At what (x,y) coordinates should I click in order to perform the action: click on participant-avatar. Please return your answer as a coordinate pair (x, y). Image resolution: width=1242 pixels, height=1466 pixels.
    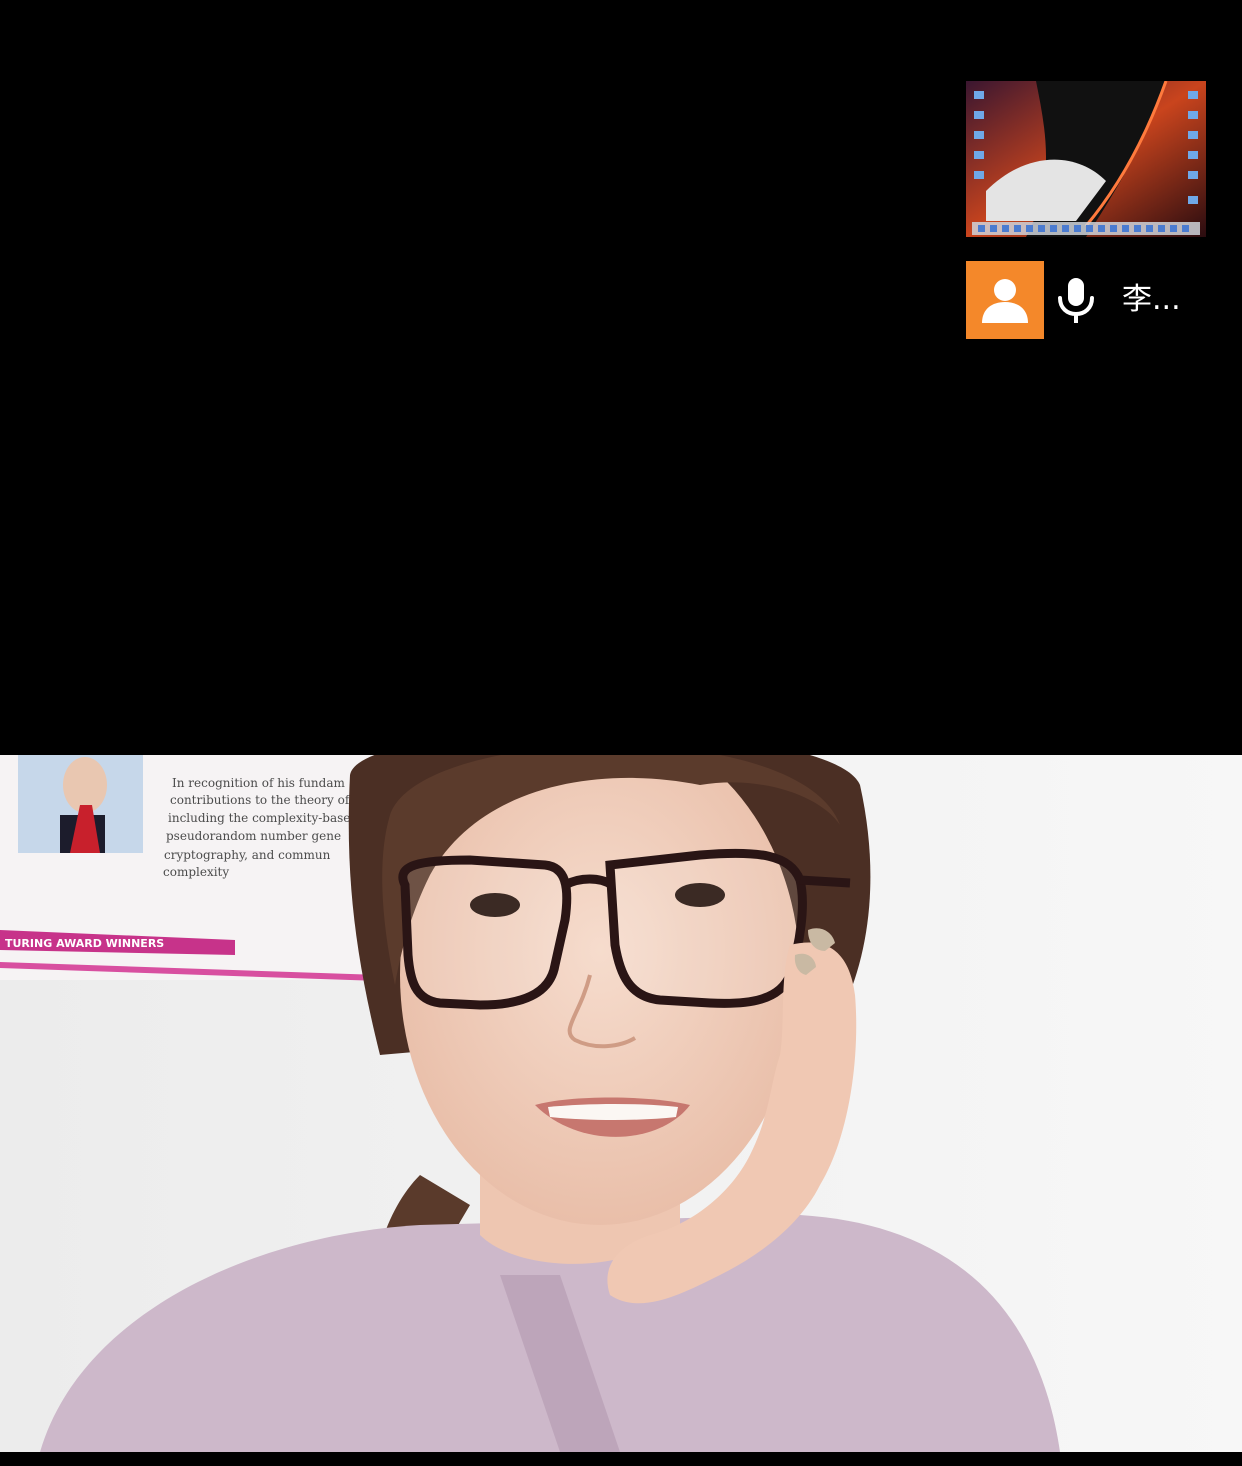
    Looking at the image, I should click on (1005, 300).